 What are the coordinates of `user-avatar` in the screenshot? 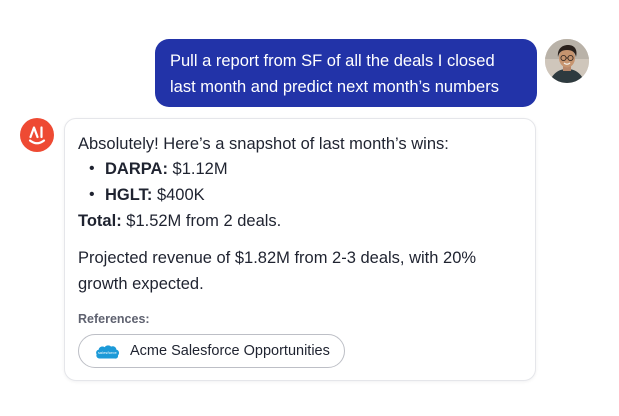 It's located at (567, 61).